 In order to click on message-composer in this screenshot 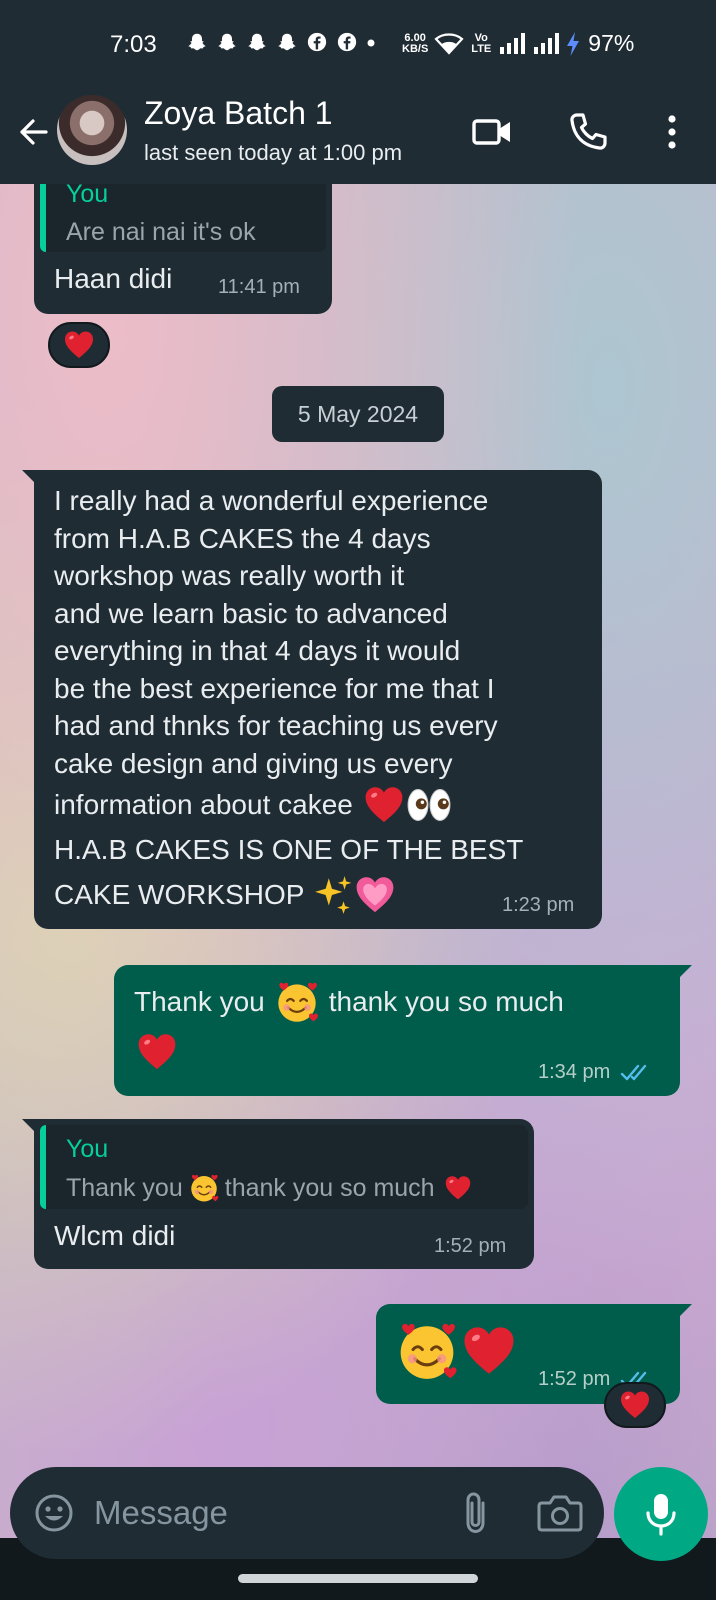, I will do `click(307, 1513)`.